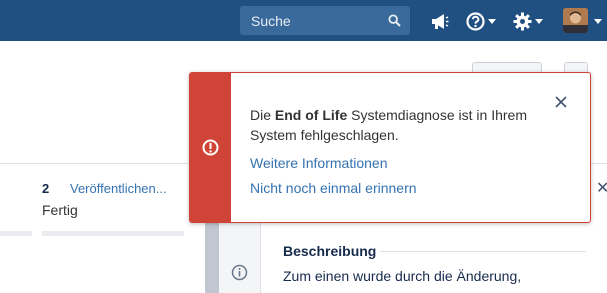  What do you see at coordinates (46, 188) in the screenshot?
I see `version-count: 2` at bounding box center [46, 188].